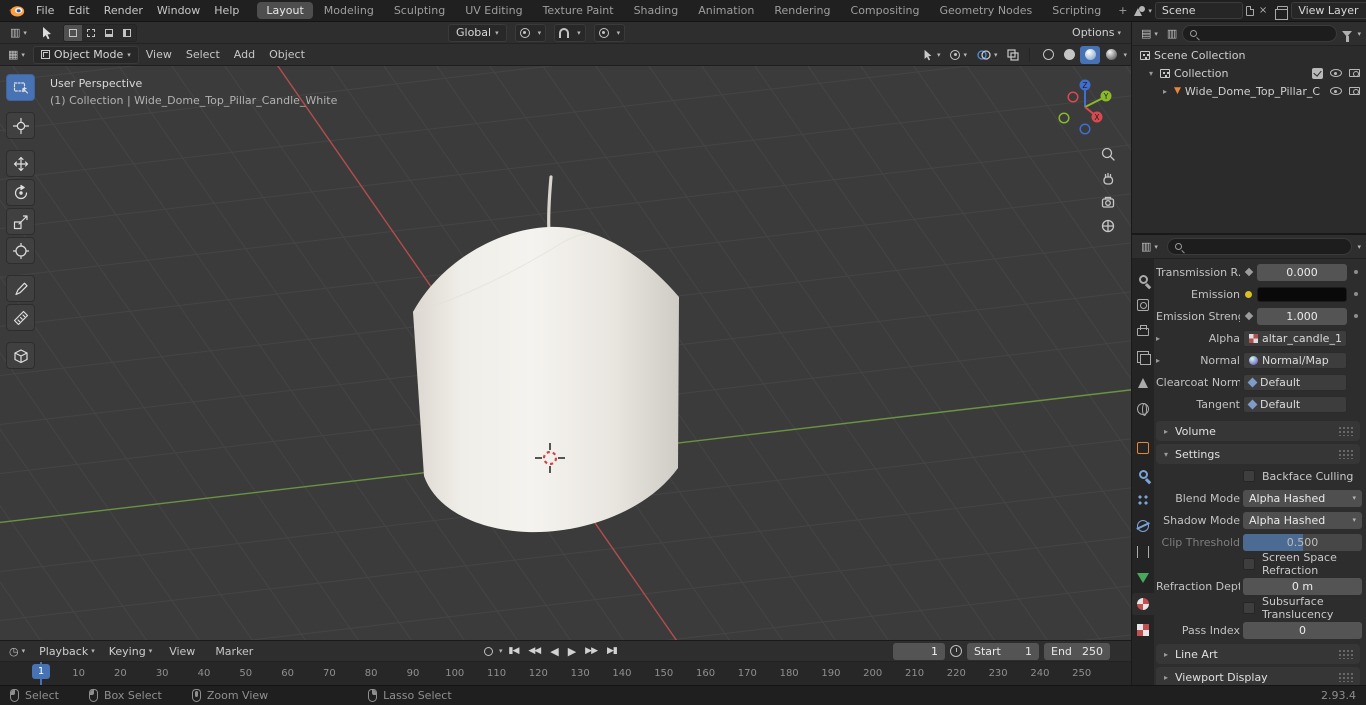 The height and width of the screenshot is (705, 1366). Describe the element at coordinates (1143, 409) in the screenshot. I see `tab-world` at that location.